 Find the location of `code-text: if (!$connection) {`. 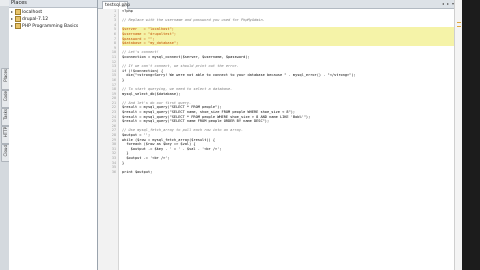

code-text: if (!$connection) { is located at coordinates (143, 70).